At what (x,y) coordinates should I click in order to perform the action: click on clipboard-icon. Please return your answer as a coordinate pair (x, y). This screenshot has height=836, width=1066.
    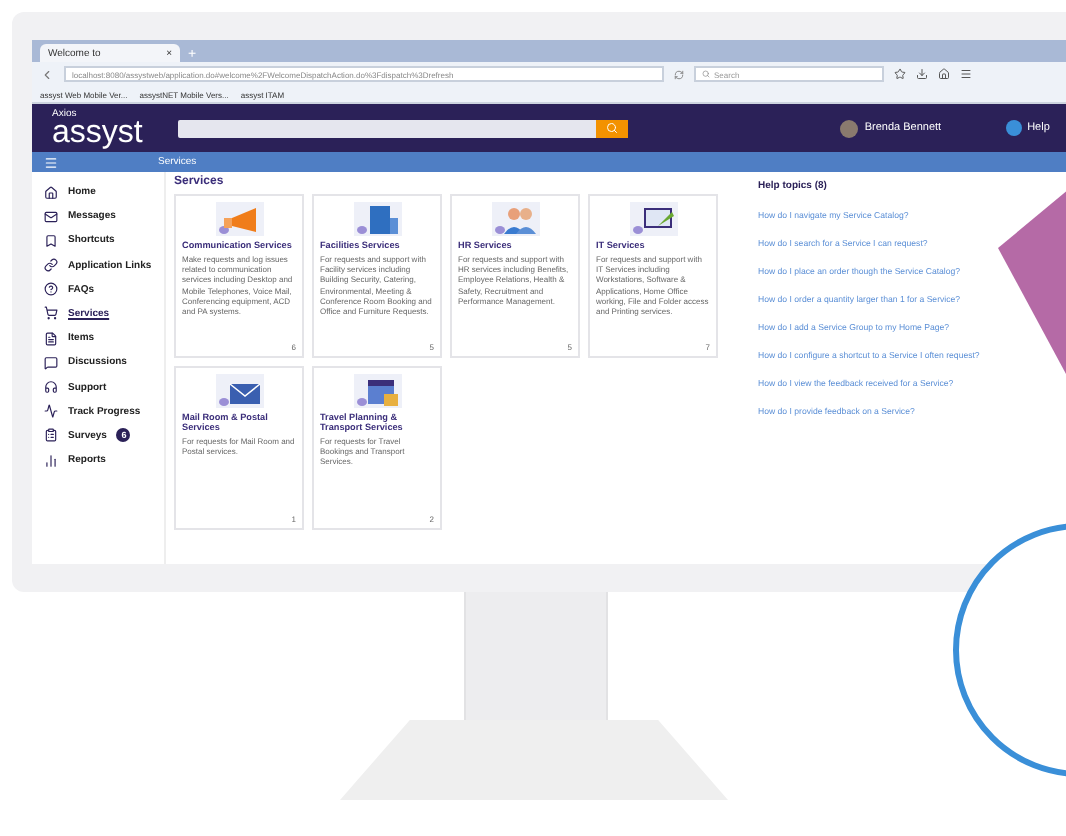
    Looking at the image, I should click on (51, 435).